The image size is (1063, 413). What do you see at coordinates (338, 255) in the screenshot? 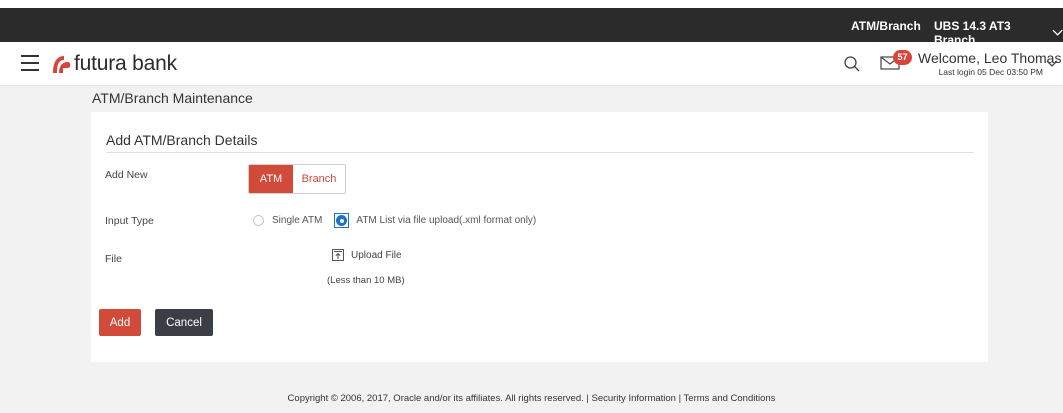
I see `upload-icon` at bounding box center [338, 255].